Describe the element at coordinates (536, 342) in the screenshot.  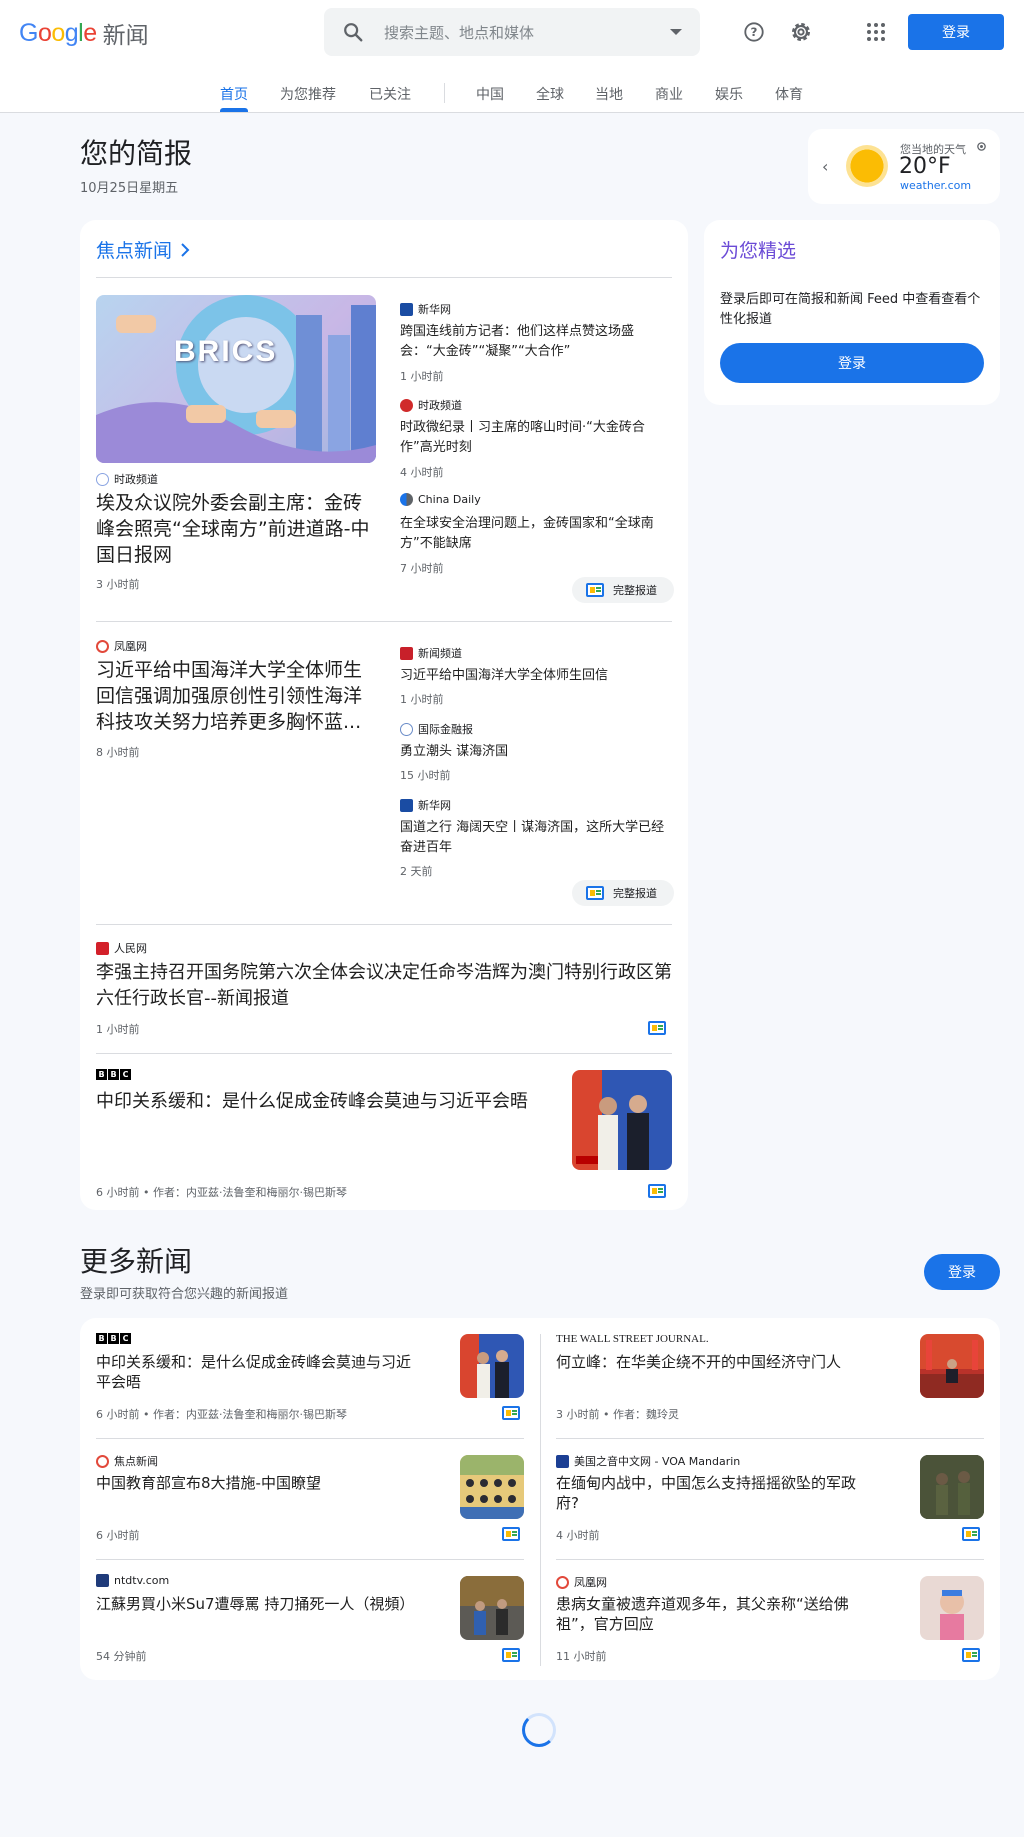
I see `story-headline: 跨国连线前方记者：他们这样点赞这场盛会：“大金砖”“凝聚”“大合作”` at that location.